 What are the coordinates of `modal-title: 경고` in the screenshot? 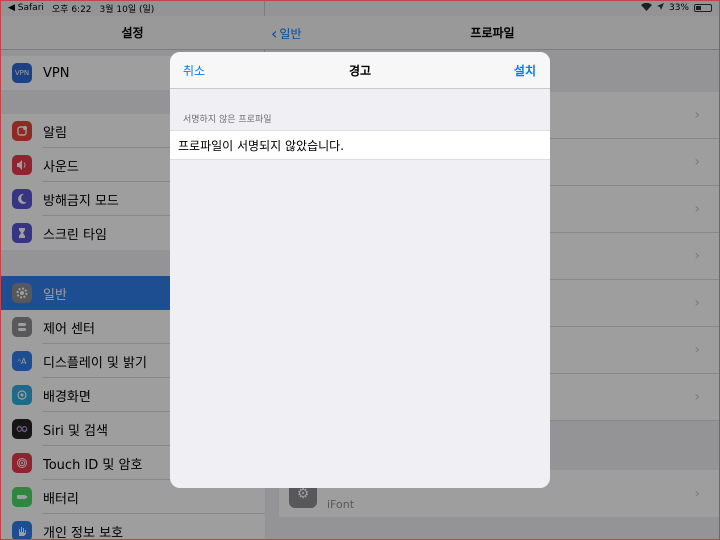 It's located at (360, 70).